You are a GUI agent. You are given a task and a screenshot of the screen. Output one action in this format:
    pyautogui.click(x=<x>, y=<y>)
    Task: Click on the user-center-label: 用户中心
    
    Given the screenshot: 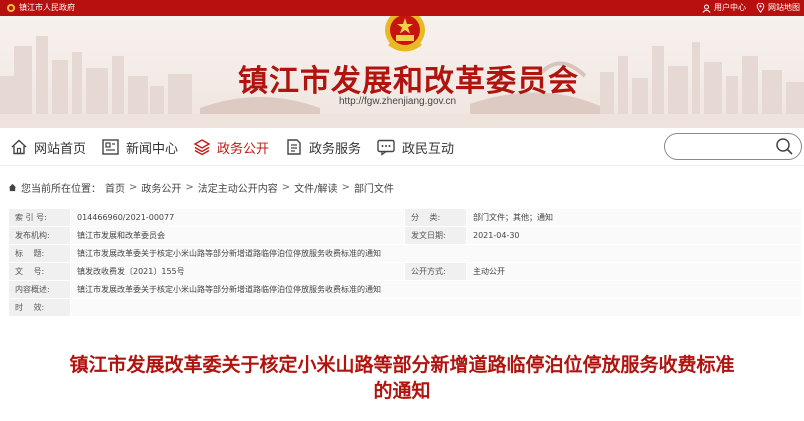 What is the action you would take?
    pyautogui.click(x=730, y=8)
    